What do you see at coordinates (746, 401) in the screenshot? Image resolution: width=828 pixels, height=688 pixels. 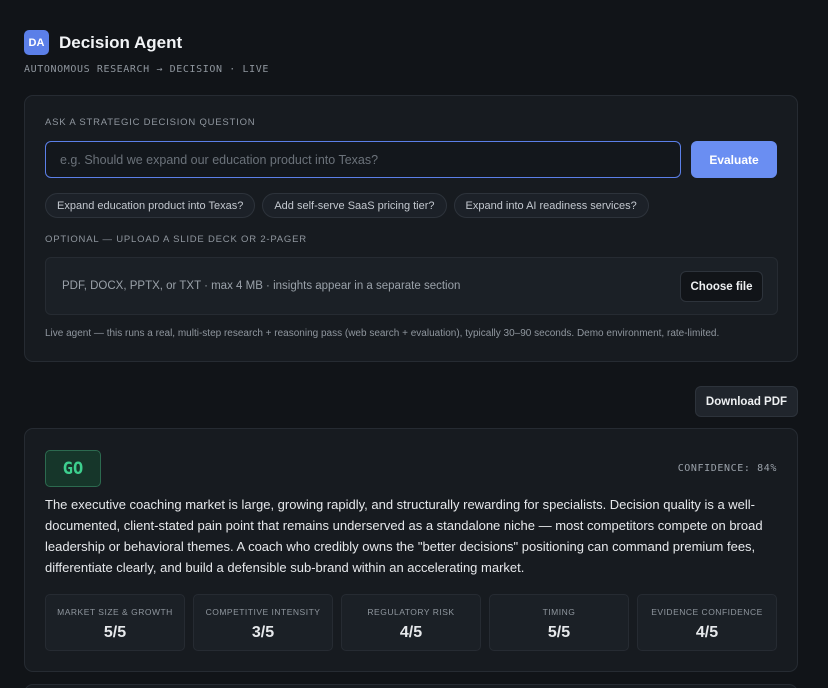 I see `download-pdf-button: Download PDF` at bounding box center [746, 401].